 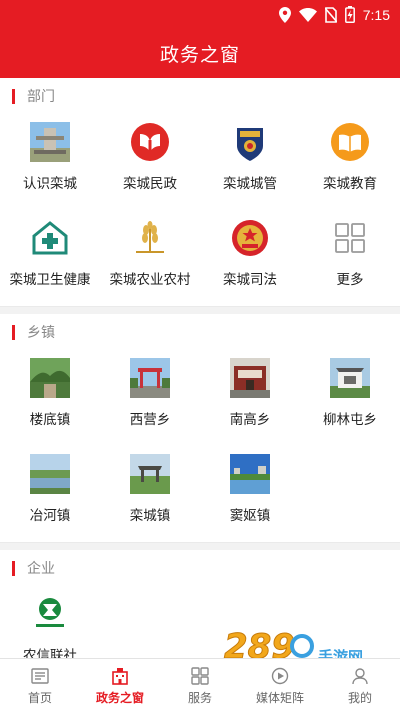 What do you see at coordinates (150, 162) in the screenshot?
I see `dept-item-civil-affairs: 栾城民政` at bounding box center [150, 162].